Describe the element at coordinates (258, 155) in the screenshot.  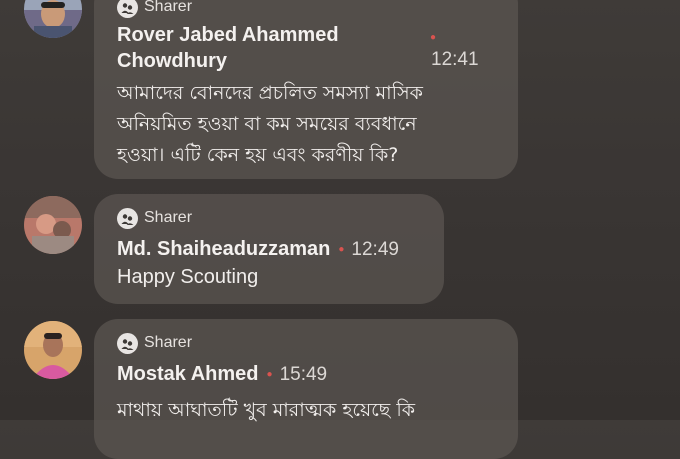
I see `comment-text-line: হওয়া। এটি কেন হয় এবং করণীয় কি?` at that location.